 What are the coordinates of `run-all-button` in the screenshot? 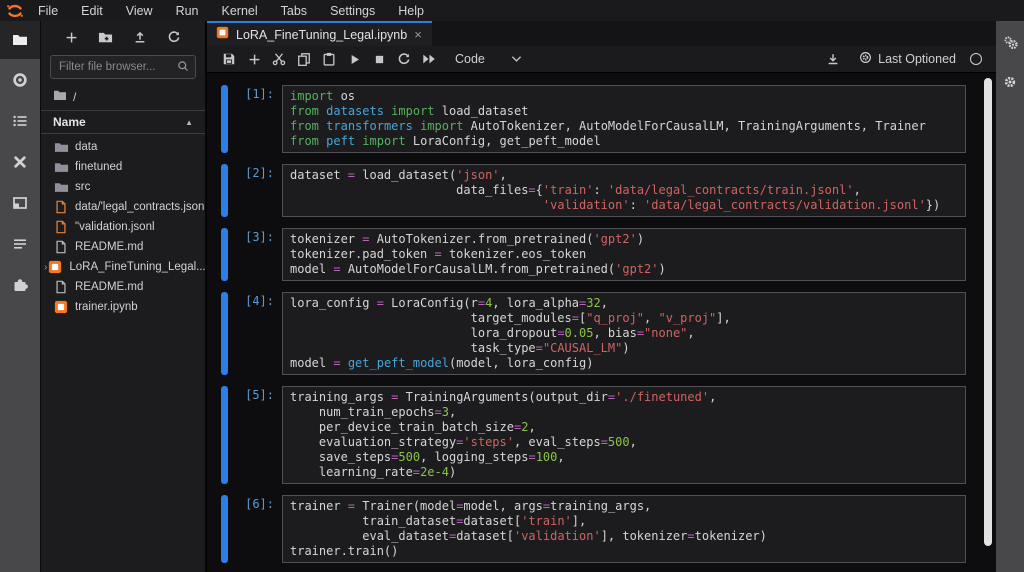 It's located at (429, 59).